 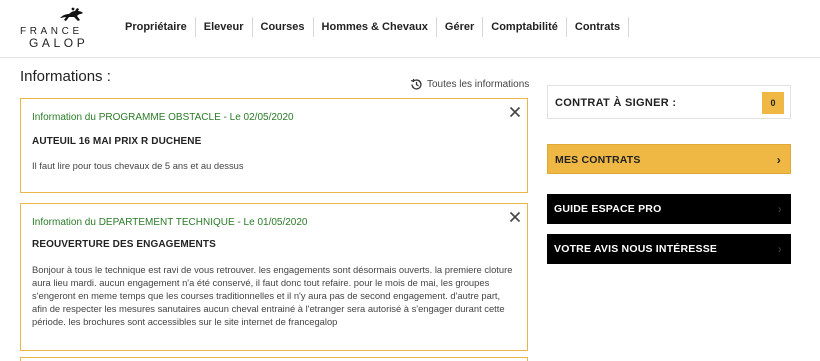 I want to click on mes-contrats-label: MES CONTRATS, so click(x=598, y=160).